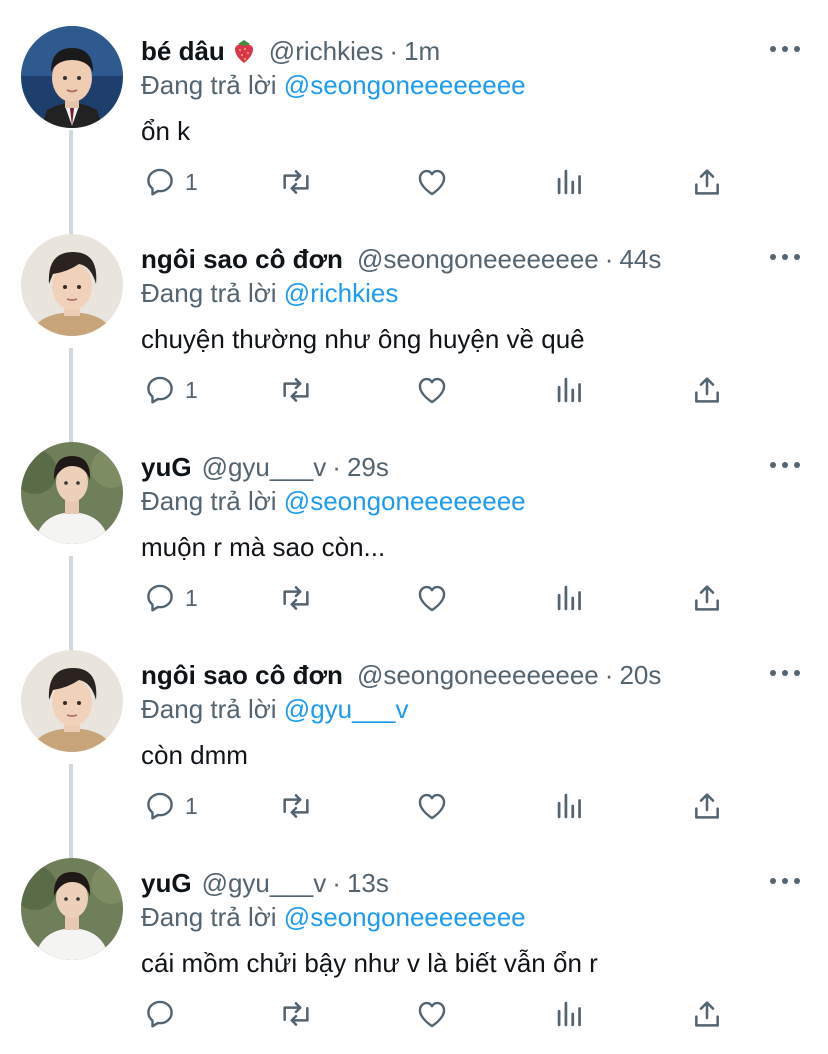  Describe the element at coordinates (194, 755) in the screenshot. I see `tweet-text: còn dmm` at that location.